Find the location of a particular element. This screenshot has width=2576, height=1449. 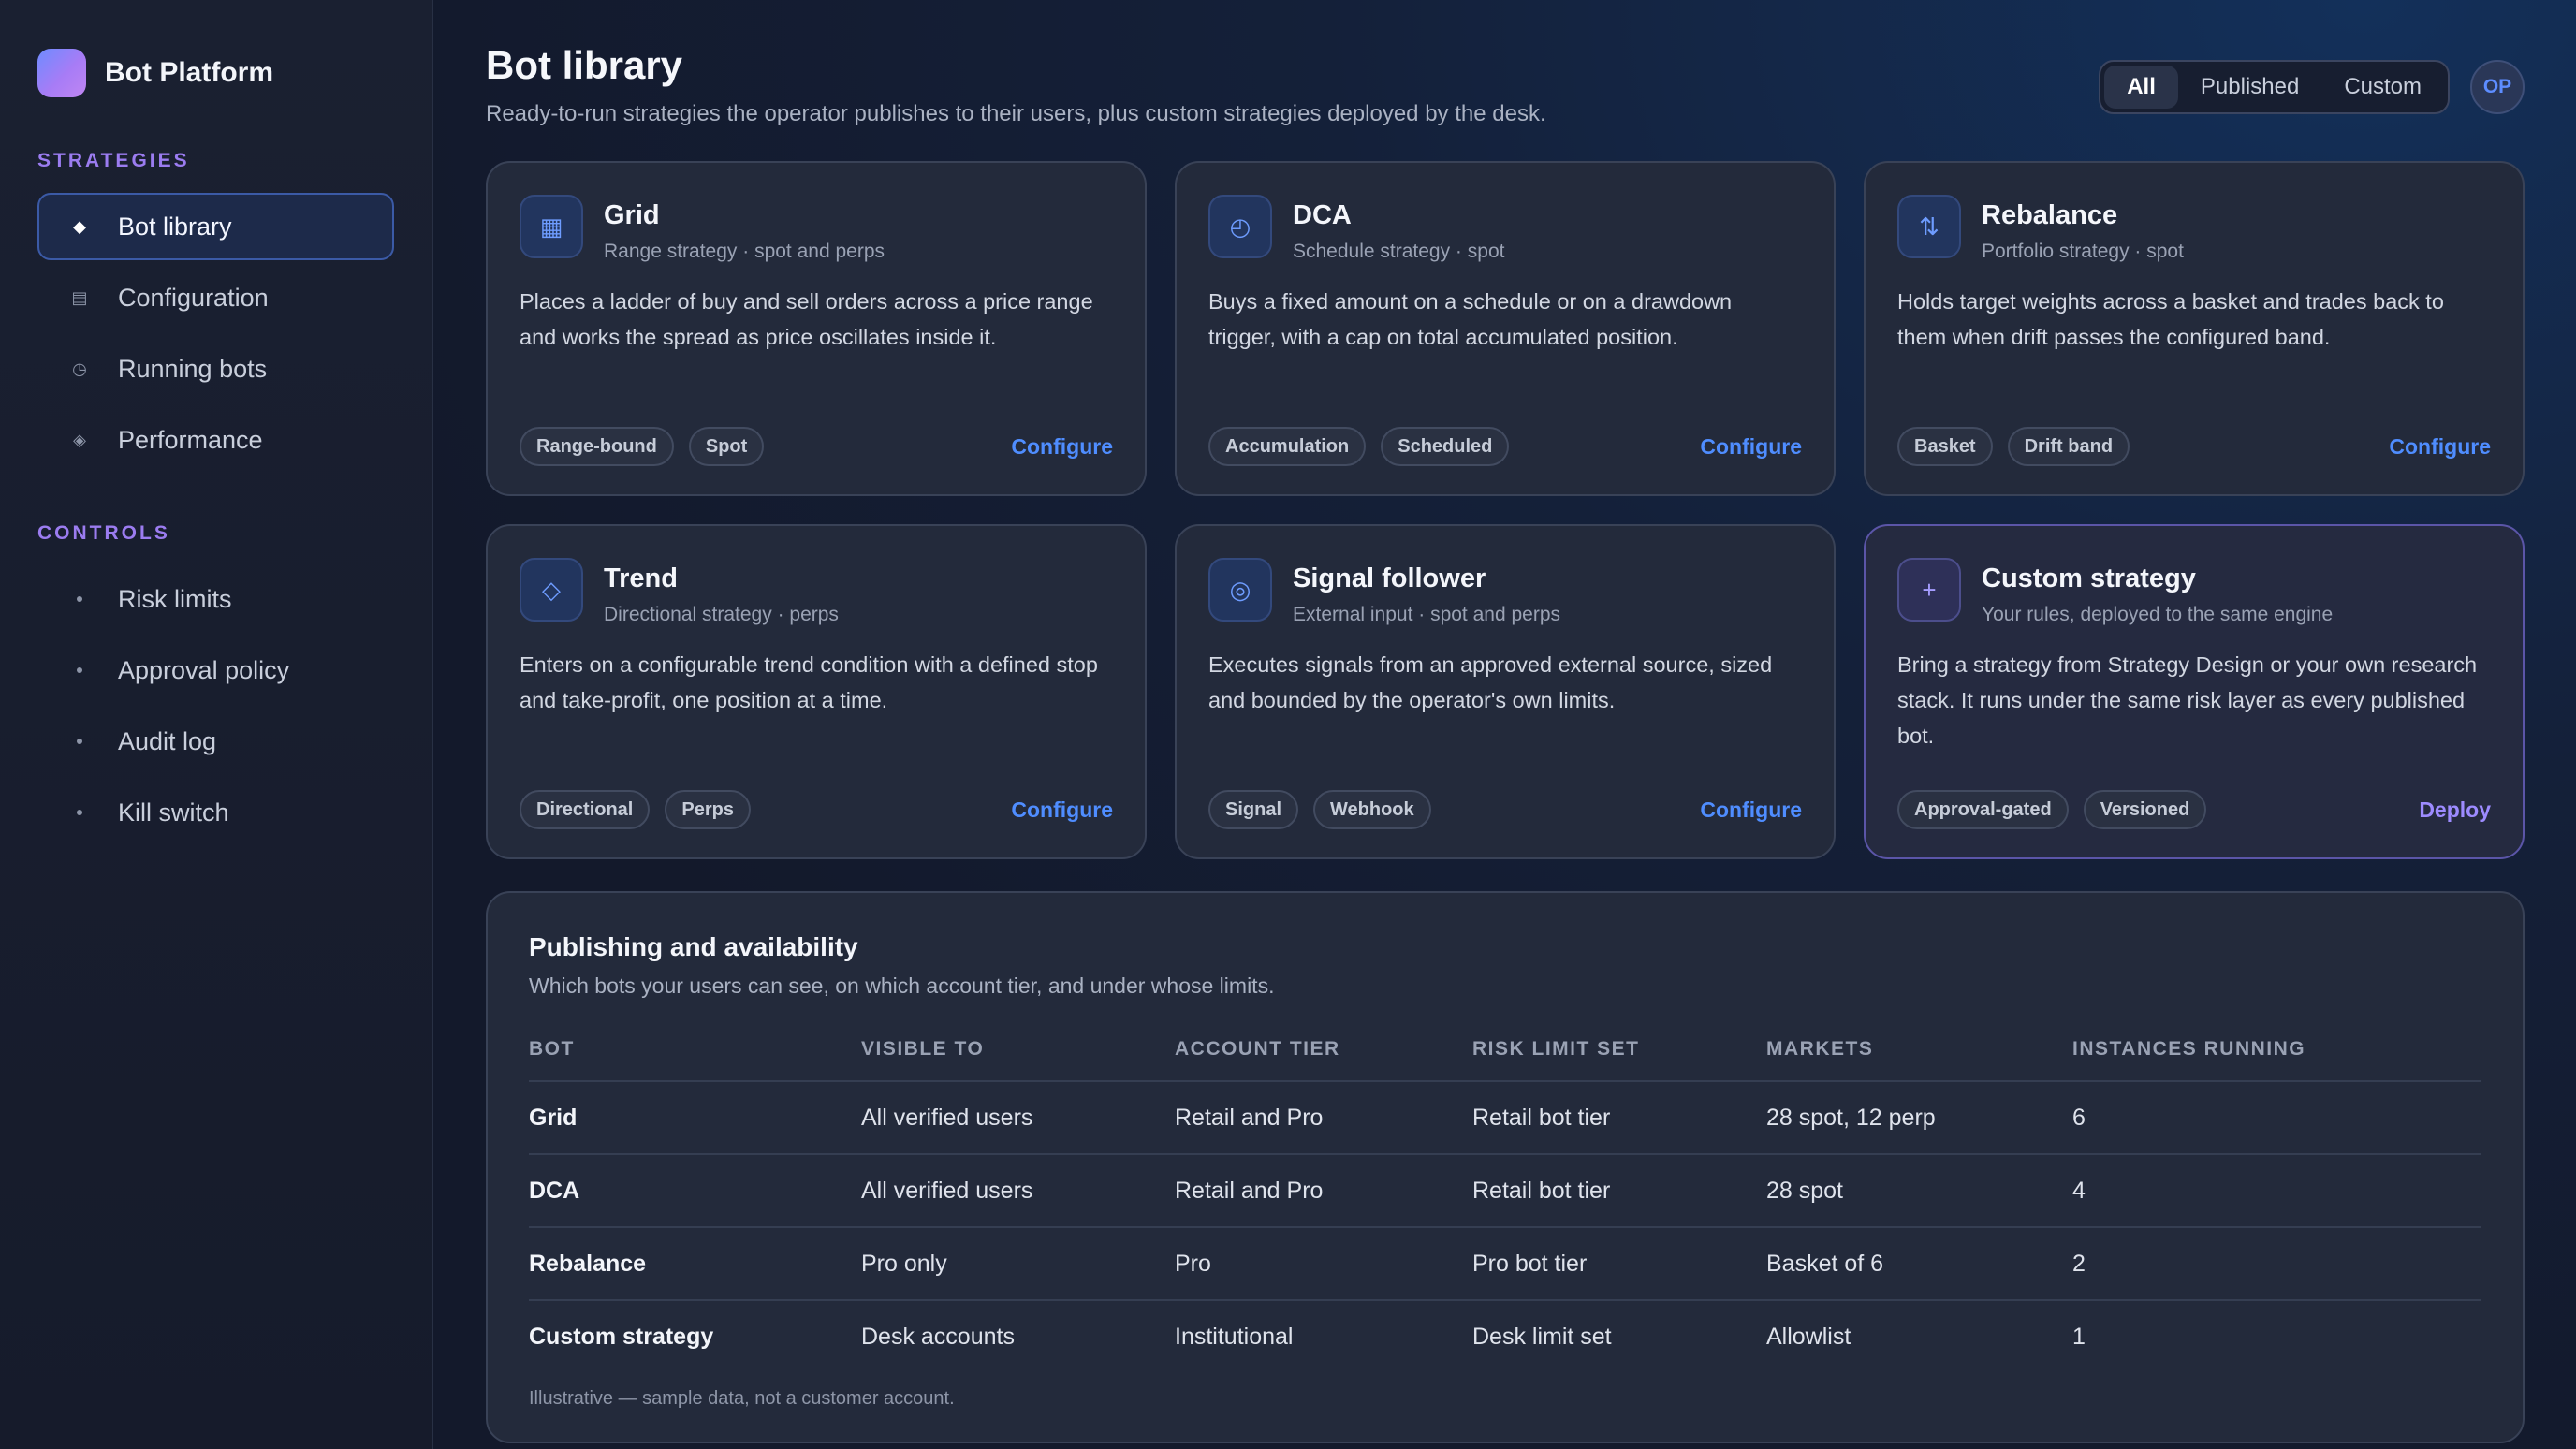

card-footer: Signal Webhook Configure is located at coordinates (1505, 809).